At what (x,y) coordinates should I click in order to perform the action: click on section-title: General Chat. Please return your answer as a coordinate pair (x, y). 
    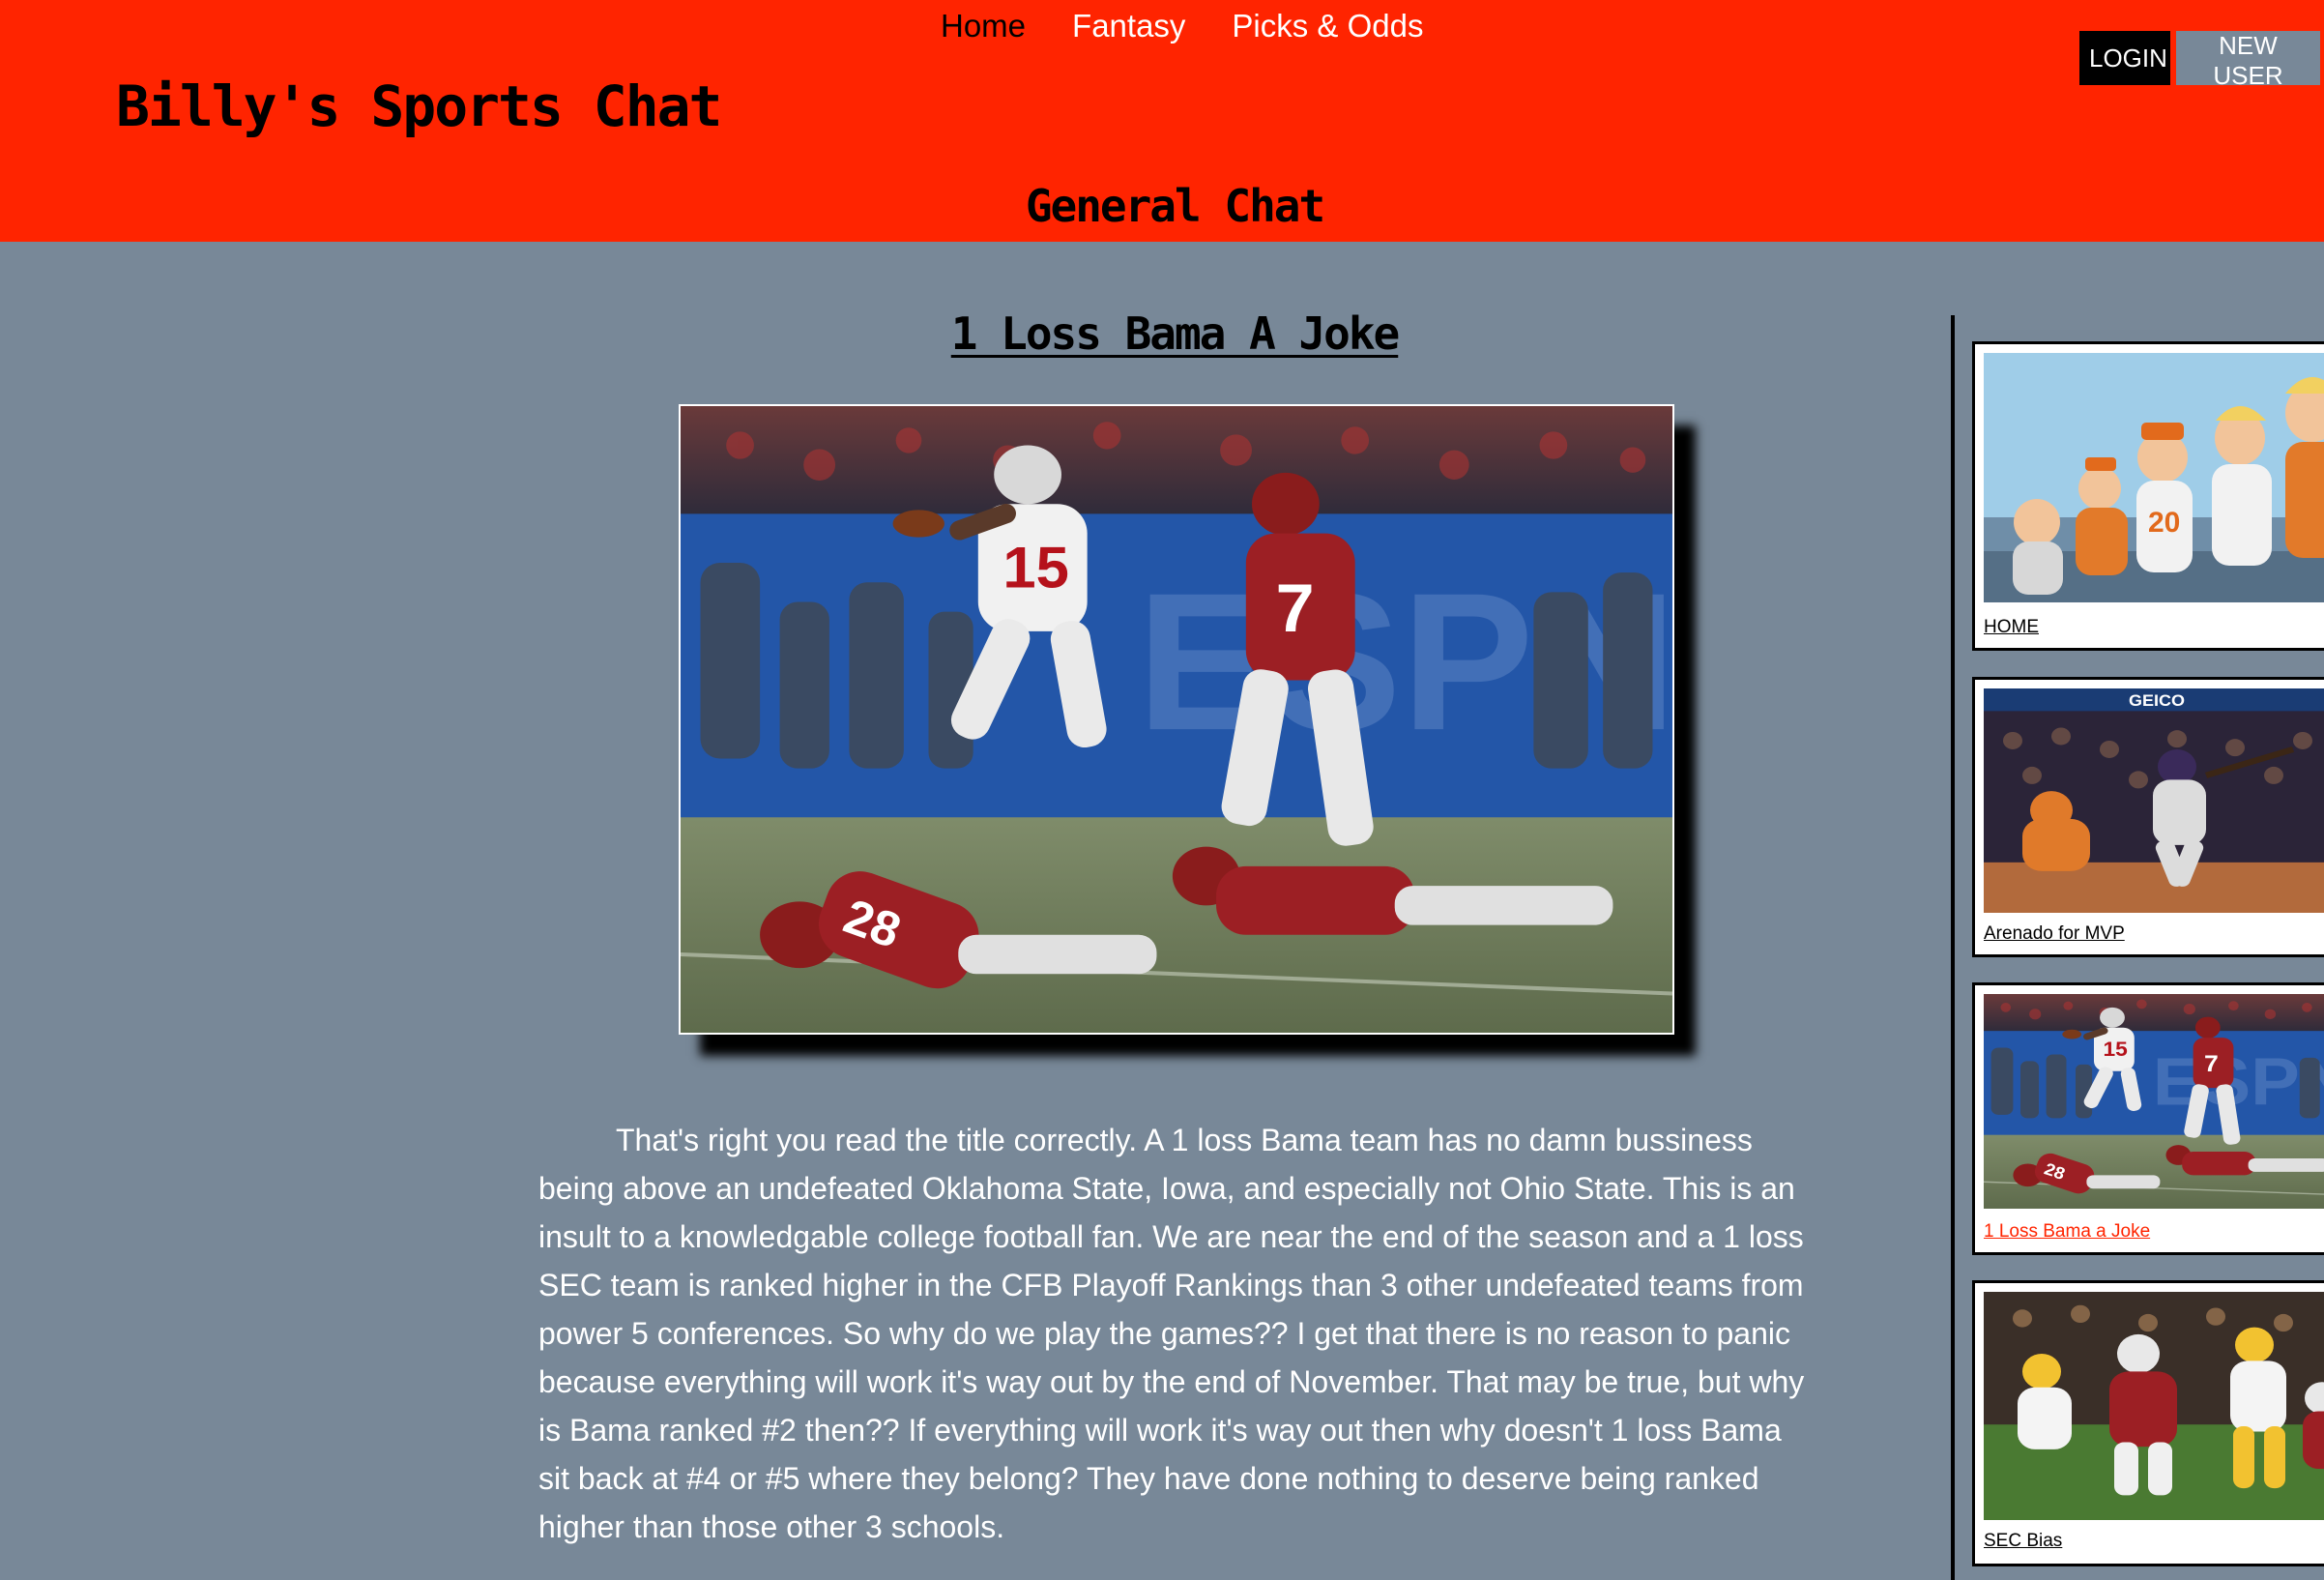
    Looking at the image, I should click on (1175, 206).